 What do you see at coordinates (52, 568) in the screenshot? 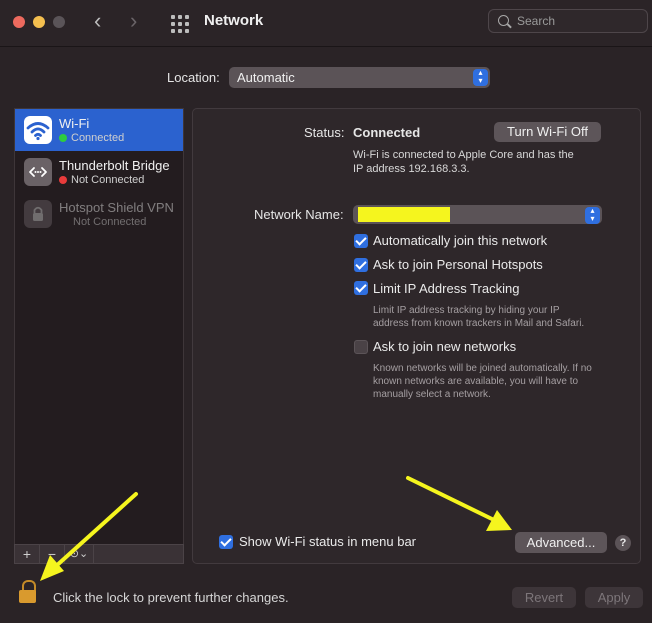
I see `arrow-head-lock-icon` at bounding box center [52, 568].